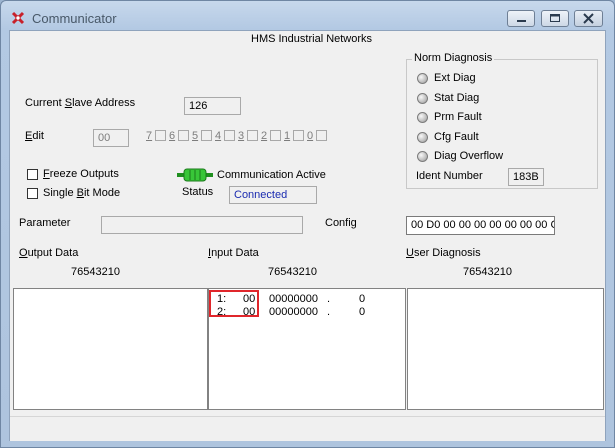 Image resolution: width=615 pixels, height=448 pixels. What do you see at coordinates (206, 135) in the screenshot?
I see `bit-5-checkbox` at bounding box center [206, 135].